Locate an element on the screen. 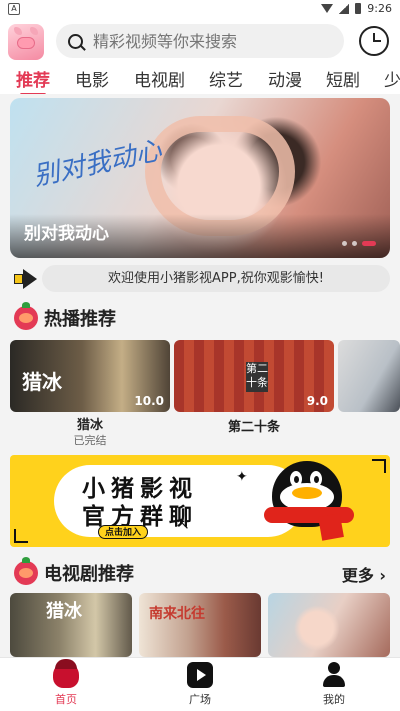 The height and width of the screenshot is (711, 400). ad-join-button: 点击加入 is located at coordinates (123, 532).